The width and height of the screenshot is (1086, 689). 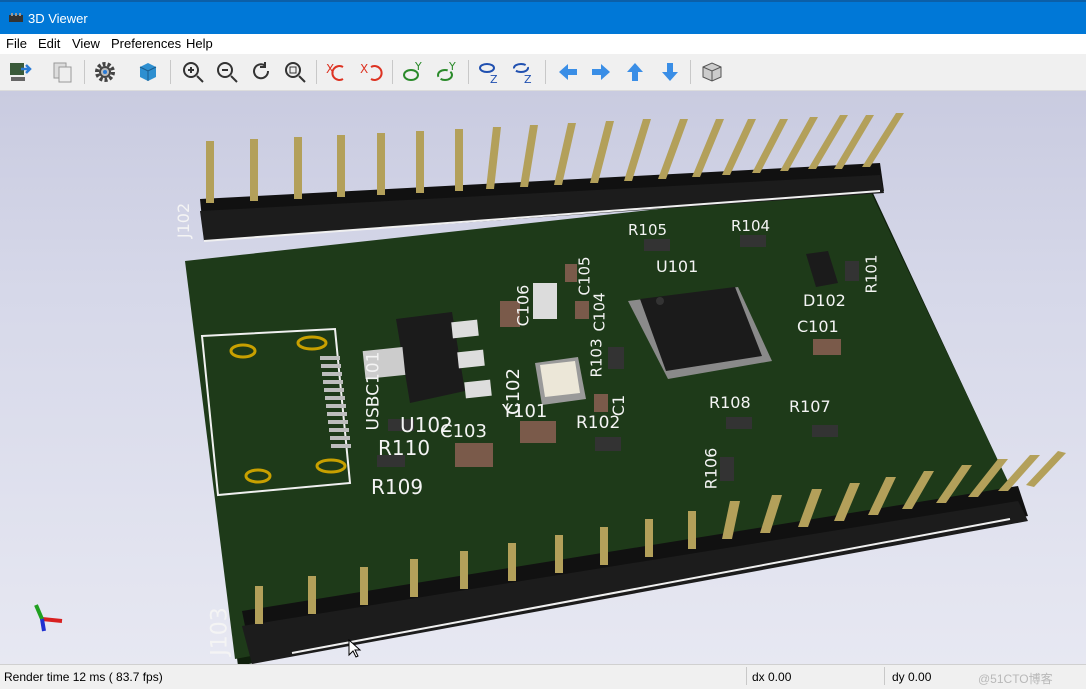 I want to click on rotate-y-ccw-button: Y, so click(x=447, y=72).